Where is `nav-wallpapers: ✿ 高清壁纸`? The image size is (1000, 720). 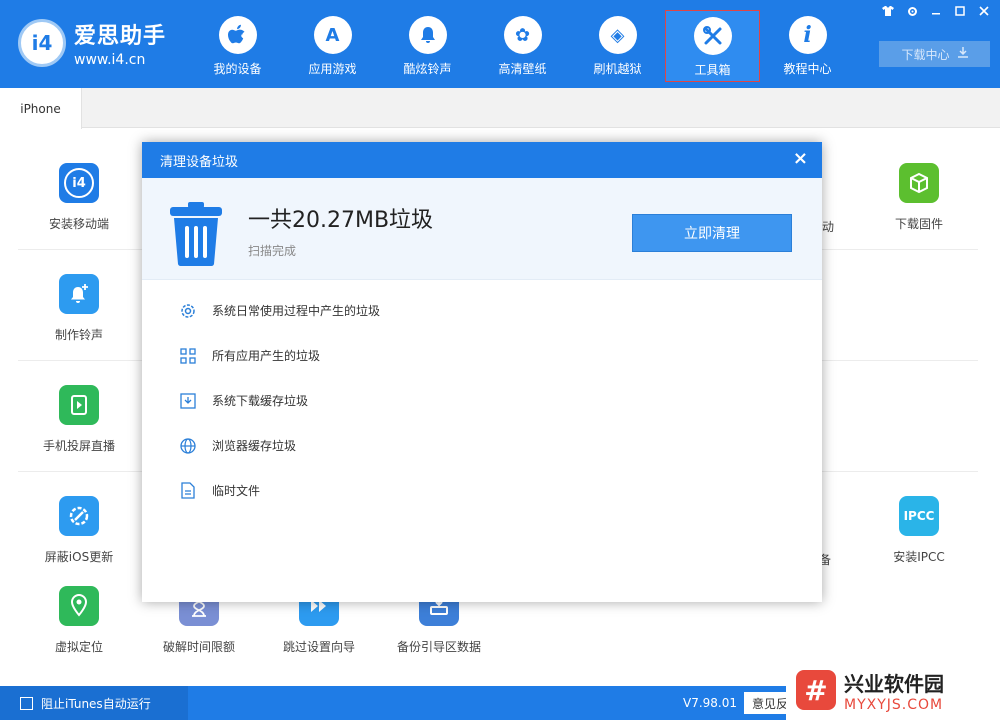
nav-wallpapers: ✿ 高清壁纸 is located at coordinates (522, 46).